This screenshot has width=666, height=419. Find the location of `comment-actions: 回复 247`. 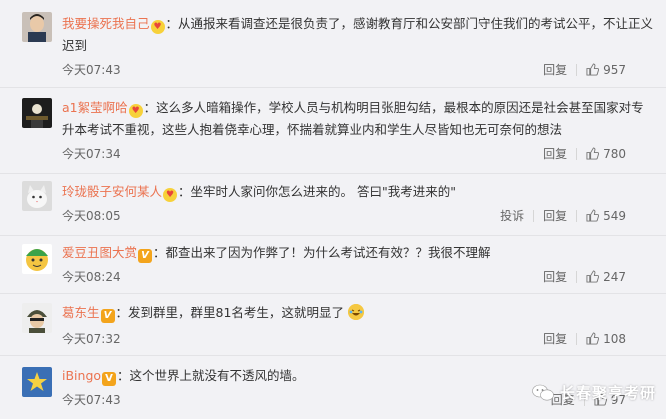

comment-actions: 回复 247 is located at coordinates (584, 276).